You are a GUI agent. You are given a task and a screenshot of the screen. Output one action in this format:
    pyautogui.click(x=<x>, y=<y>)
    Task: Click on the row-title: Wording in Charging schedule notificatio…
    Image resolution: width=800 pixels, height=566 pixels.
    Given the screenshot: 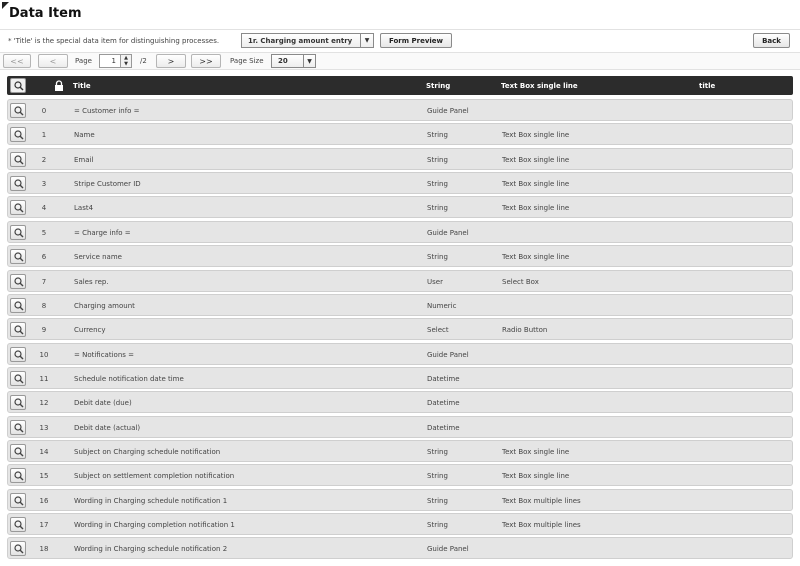 What is the action you would take?
    pyautogui.click(x=151, y=549)
    